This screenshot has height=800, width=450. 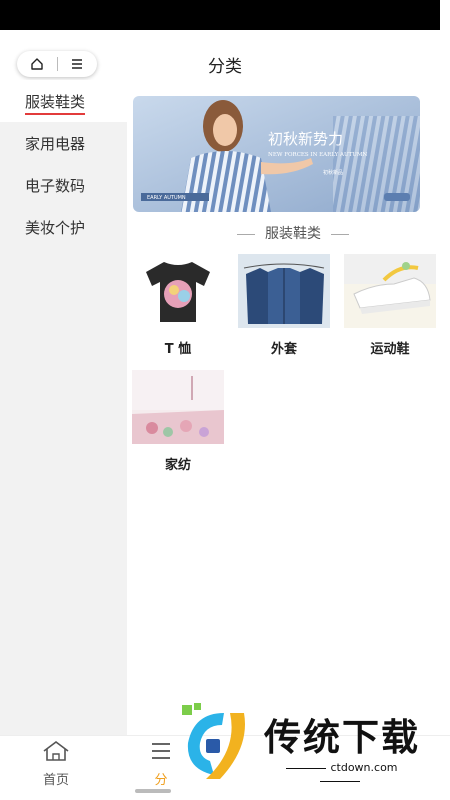 I want to click on product-tshirt: T 恤, so click(x=178, y=305).